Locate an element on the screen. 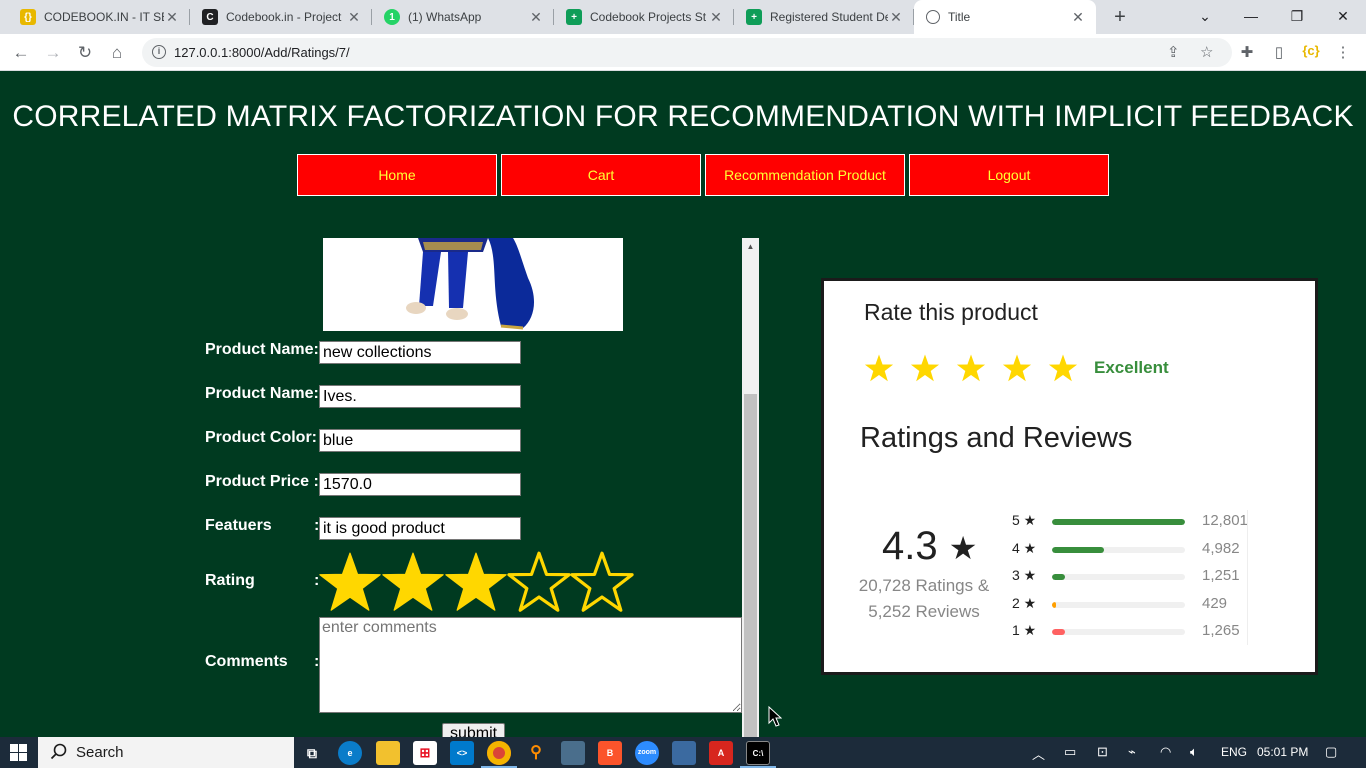 The image size is (1366, 768). codebook-extension-icon: {c} is located at coordinates (1311, 50).